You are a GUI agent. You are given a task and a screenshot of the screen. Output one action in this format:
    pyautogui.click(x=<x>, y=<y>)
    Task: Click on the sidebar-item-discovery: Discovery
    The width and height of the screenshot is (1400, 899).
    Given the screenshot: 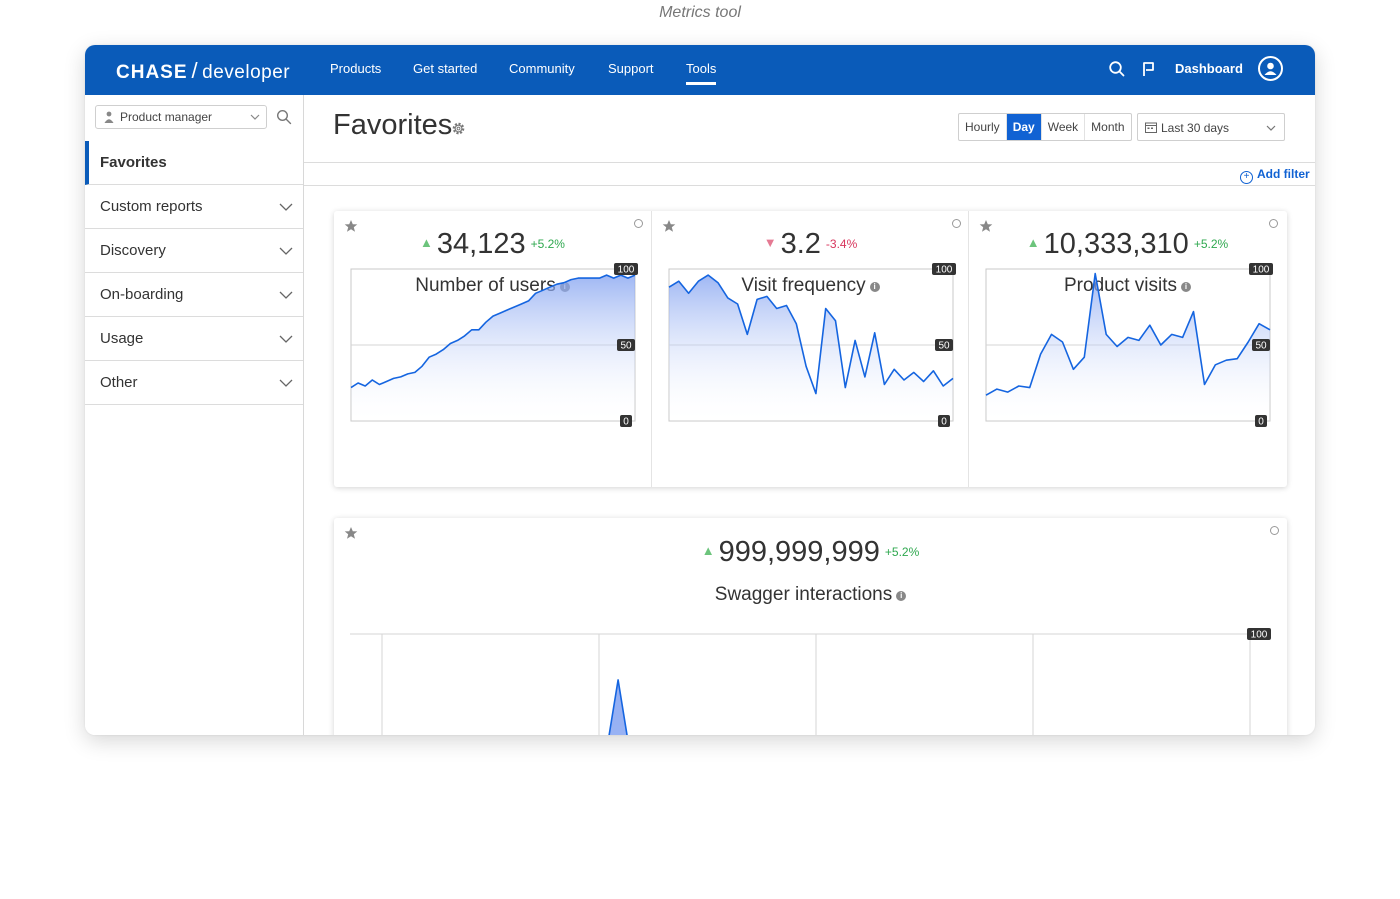 What is the action you would take?
    pyautogui.click(x=194, y=251)
    